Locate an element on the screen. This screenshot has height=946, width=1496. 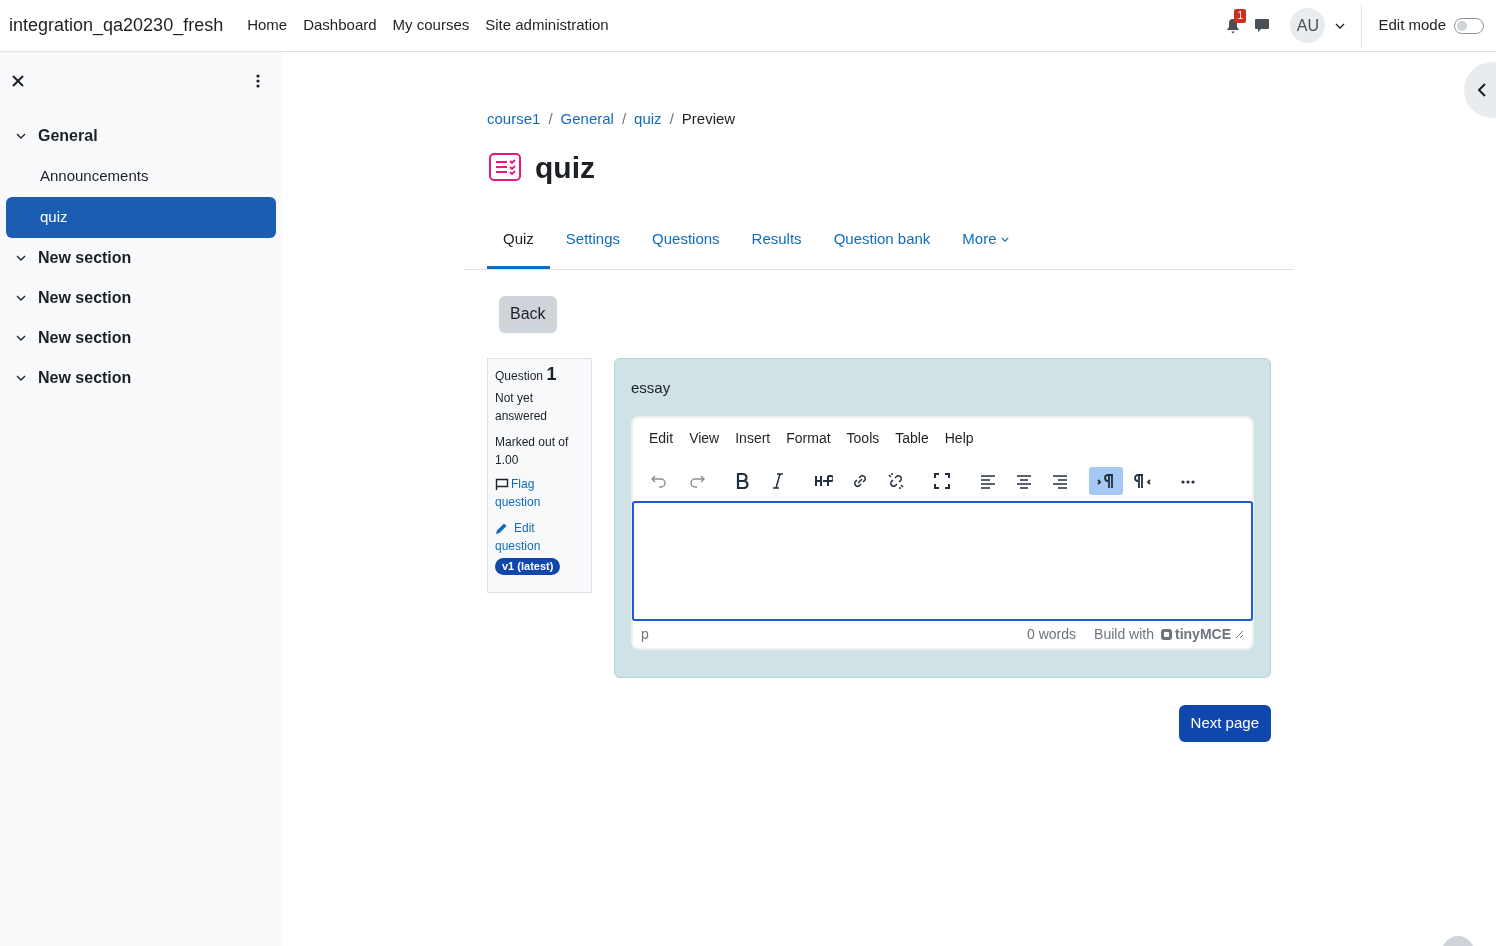
version-badge: v1 (latest) is located at coordinates (528, 566).